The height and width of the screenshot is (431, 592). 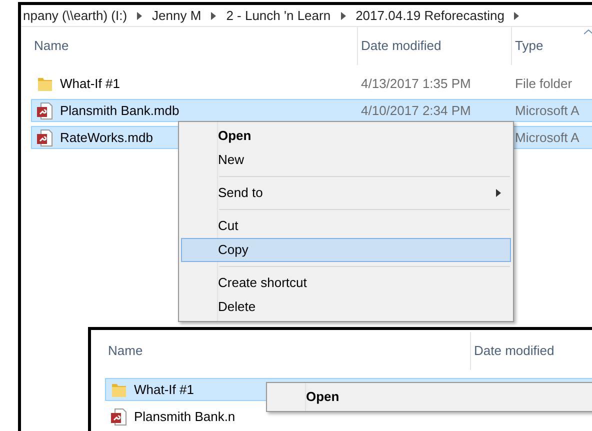 What do you see at coordinates (311, 83) in the screenshot?
I see `file-row: What-If #1 4/13/2017 1:35 PM File folder` at bounding box center [311, 83].